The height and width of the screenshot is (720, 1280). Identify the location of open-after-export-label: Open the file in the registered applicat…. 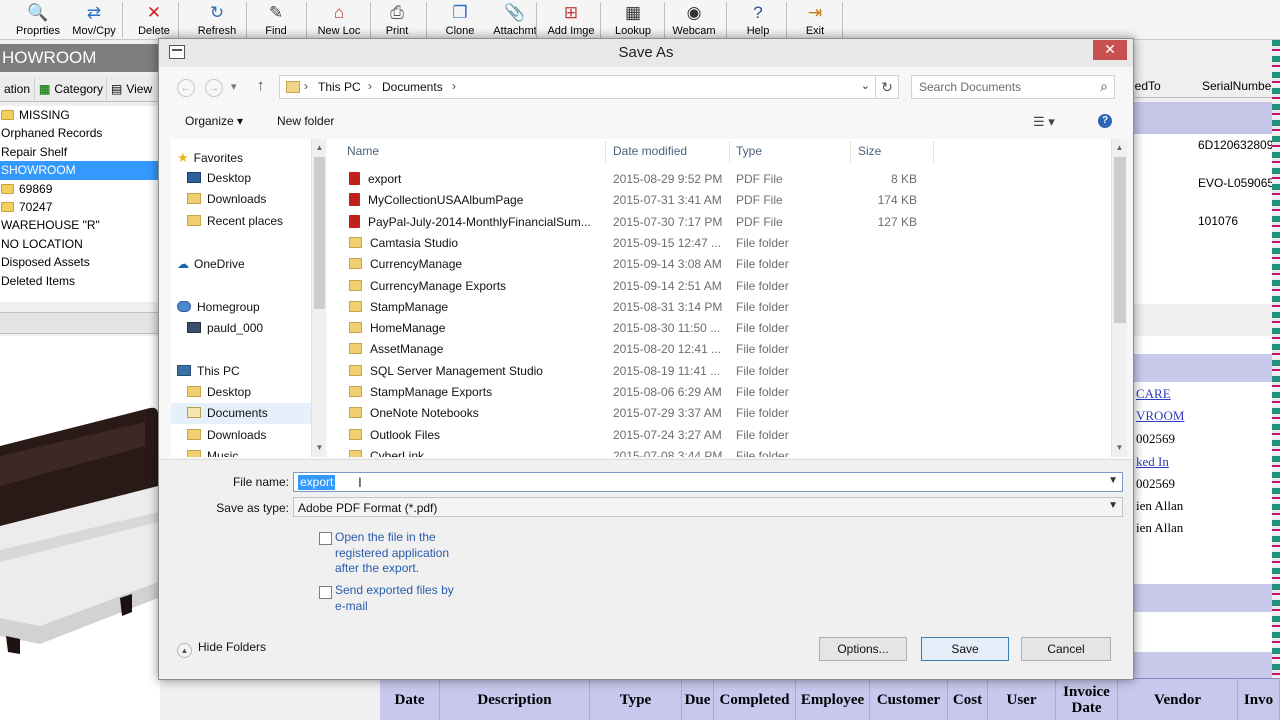
(392, 553).